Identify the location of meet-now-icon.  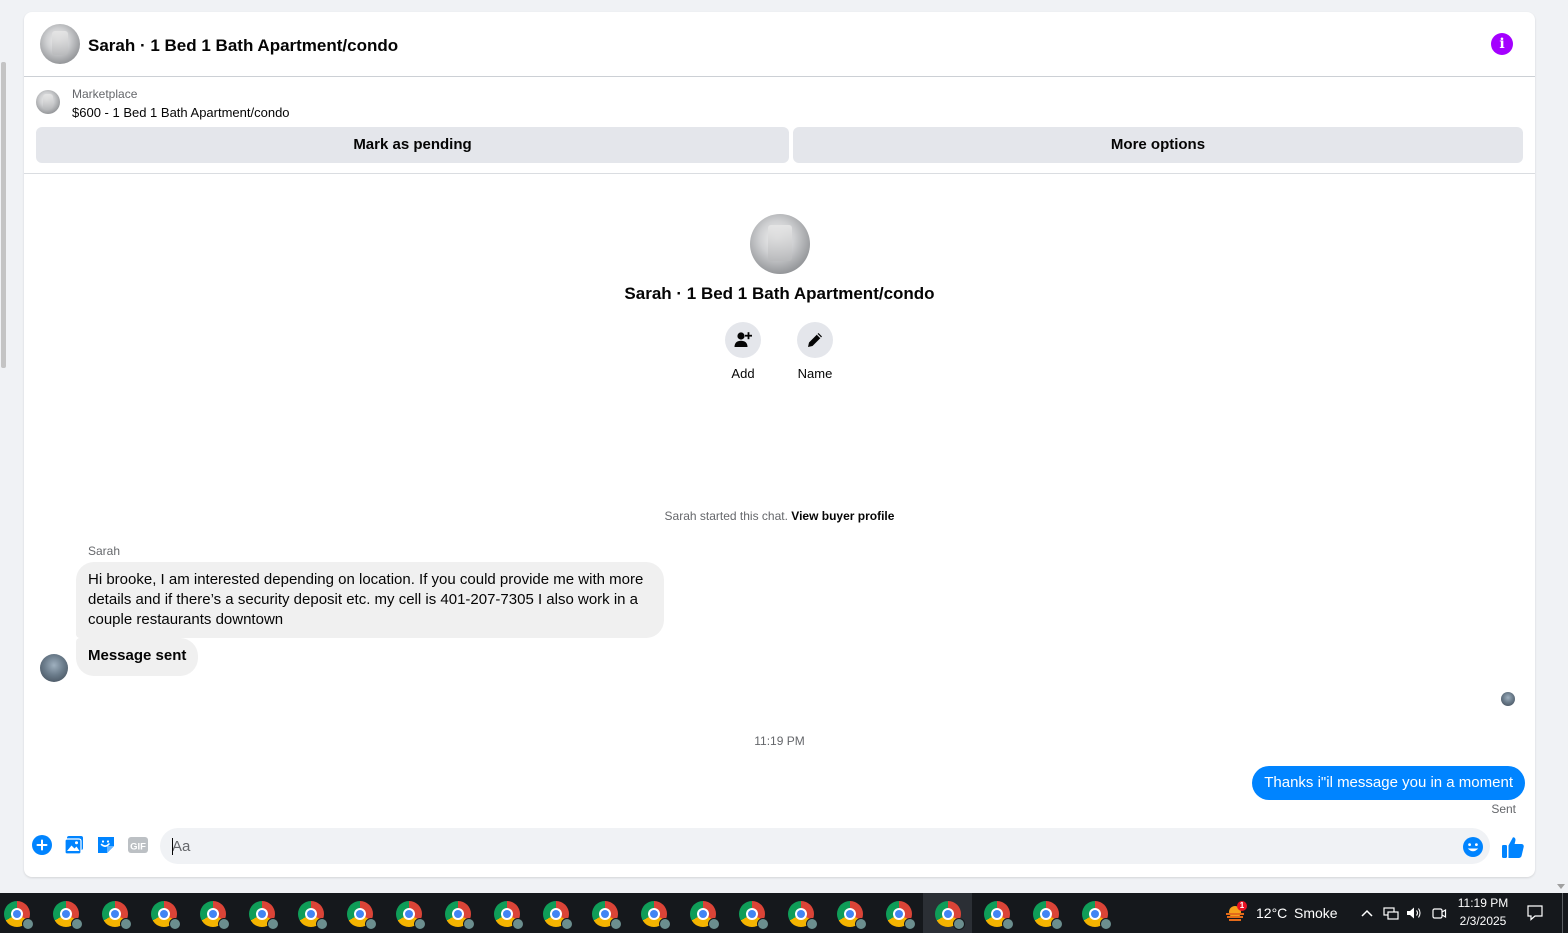
(1439, 913).